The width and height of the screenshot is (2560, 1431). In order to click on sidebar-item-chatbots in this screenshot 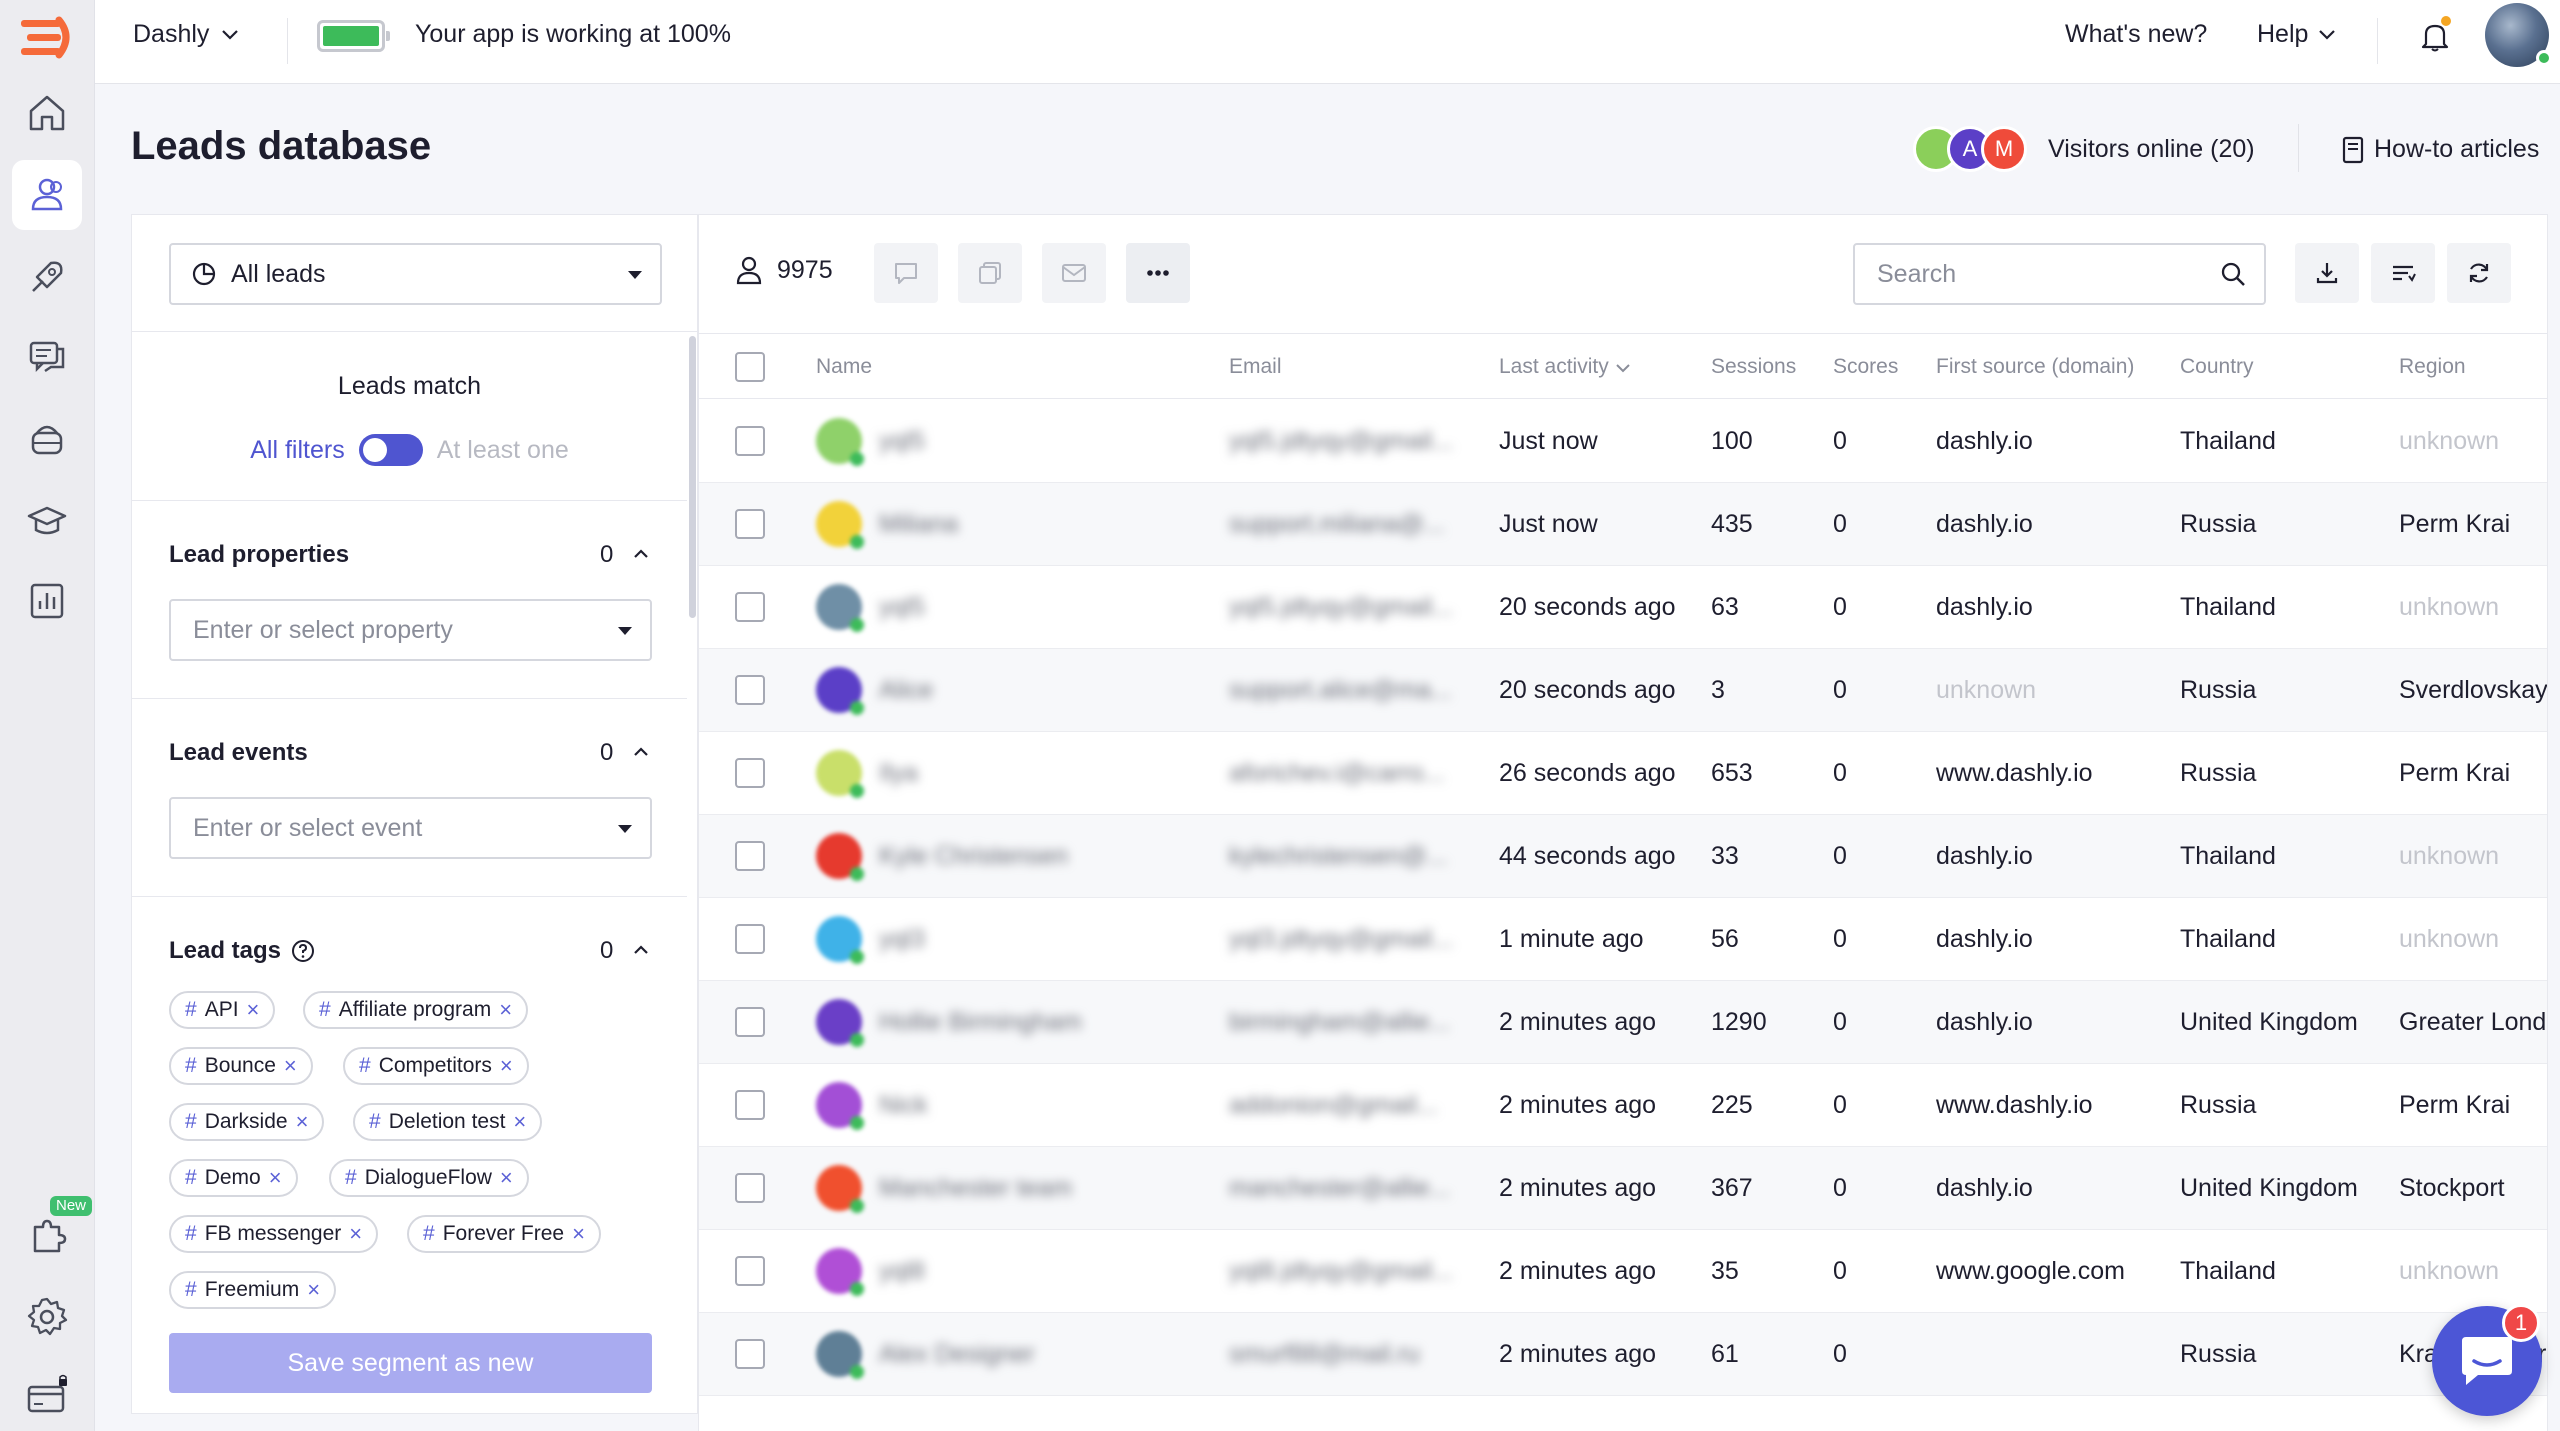, I will do `click(47, 439)`.